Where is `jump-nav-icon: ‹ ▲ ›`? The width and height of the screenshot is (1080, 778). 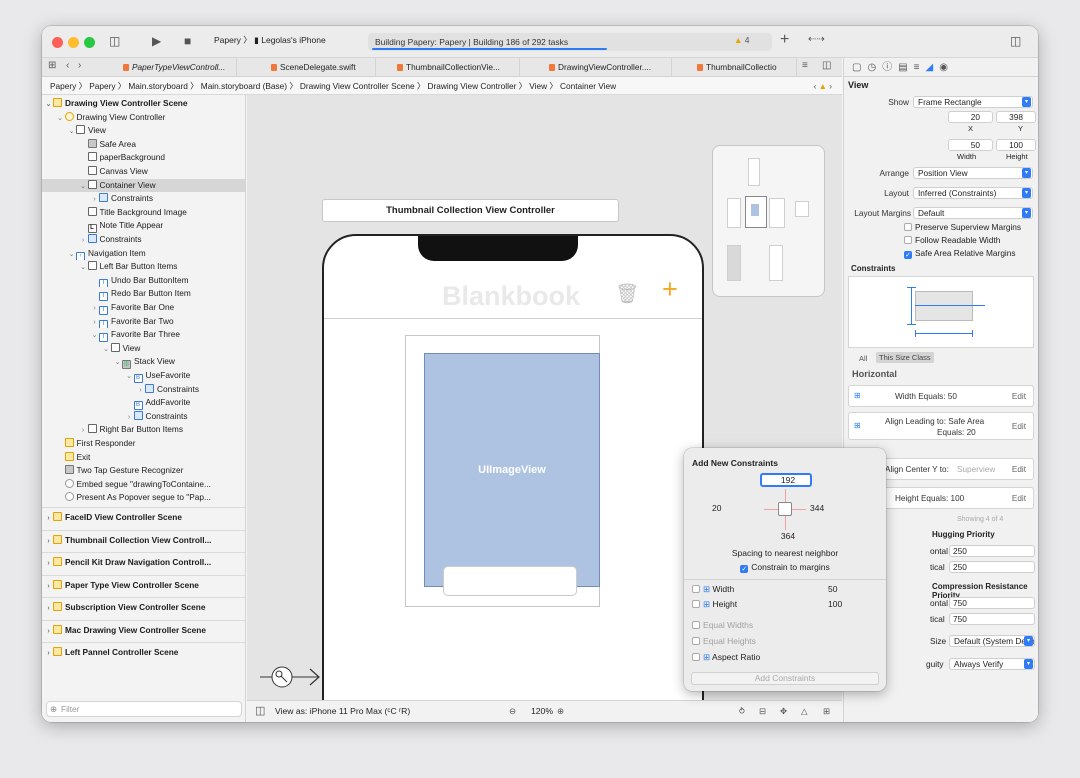 jump-nav-icon: ‹ ▲ › is located at coordinates (823, 85).